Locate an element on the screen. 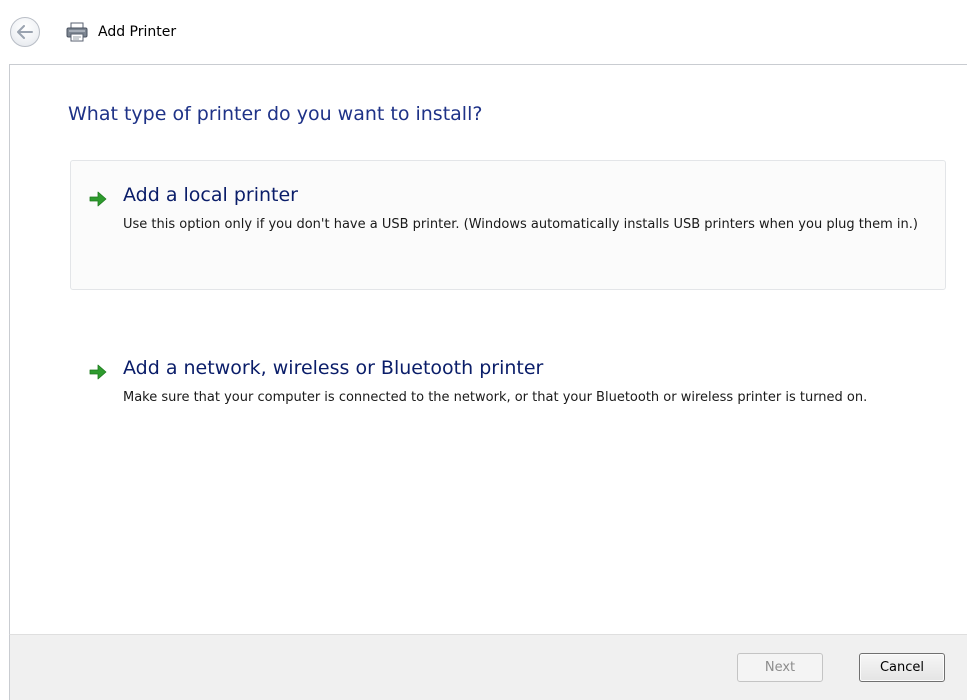  printer-icon is located at coordinates (77, 32).